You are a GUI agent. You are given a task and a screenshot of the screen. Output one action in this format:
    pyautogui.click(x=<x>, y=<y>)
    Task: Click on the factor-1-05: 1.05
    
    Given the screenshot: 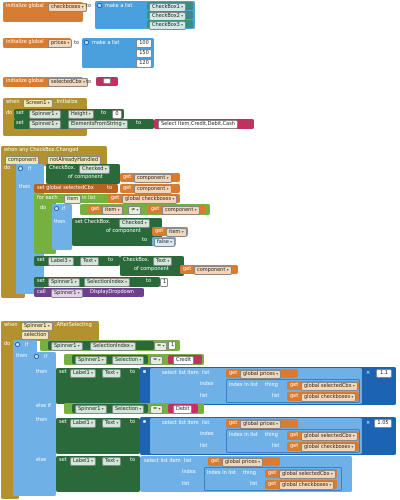 What is the action you would take?
    pyautogui.click(x=383, y=423)
    